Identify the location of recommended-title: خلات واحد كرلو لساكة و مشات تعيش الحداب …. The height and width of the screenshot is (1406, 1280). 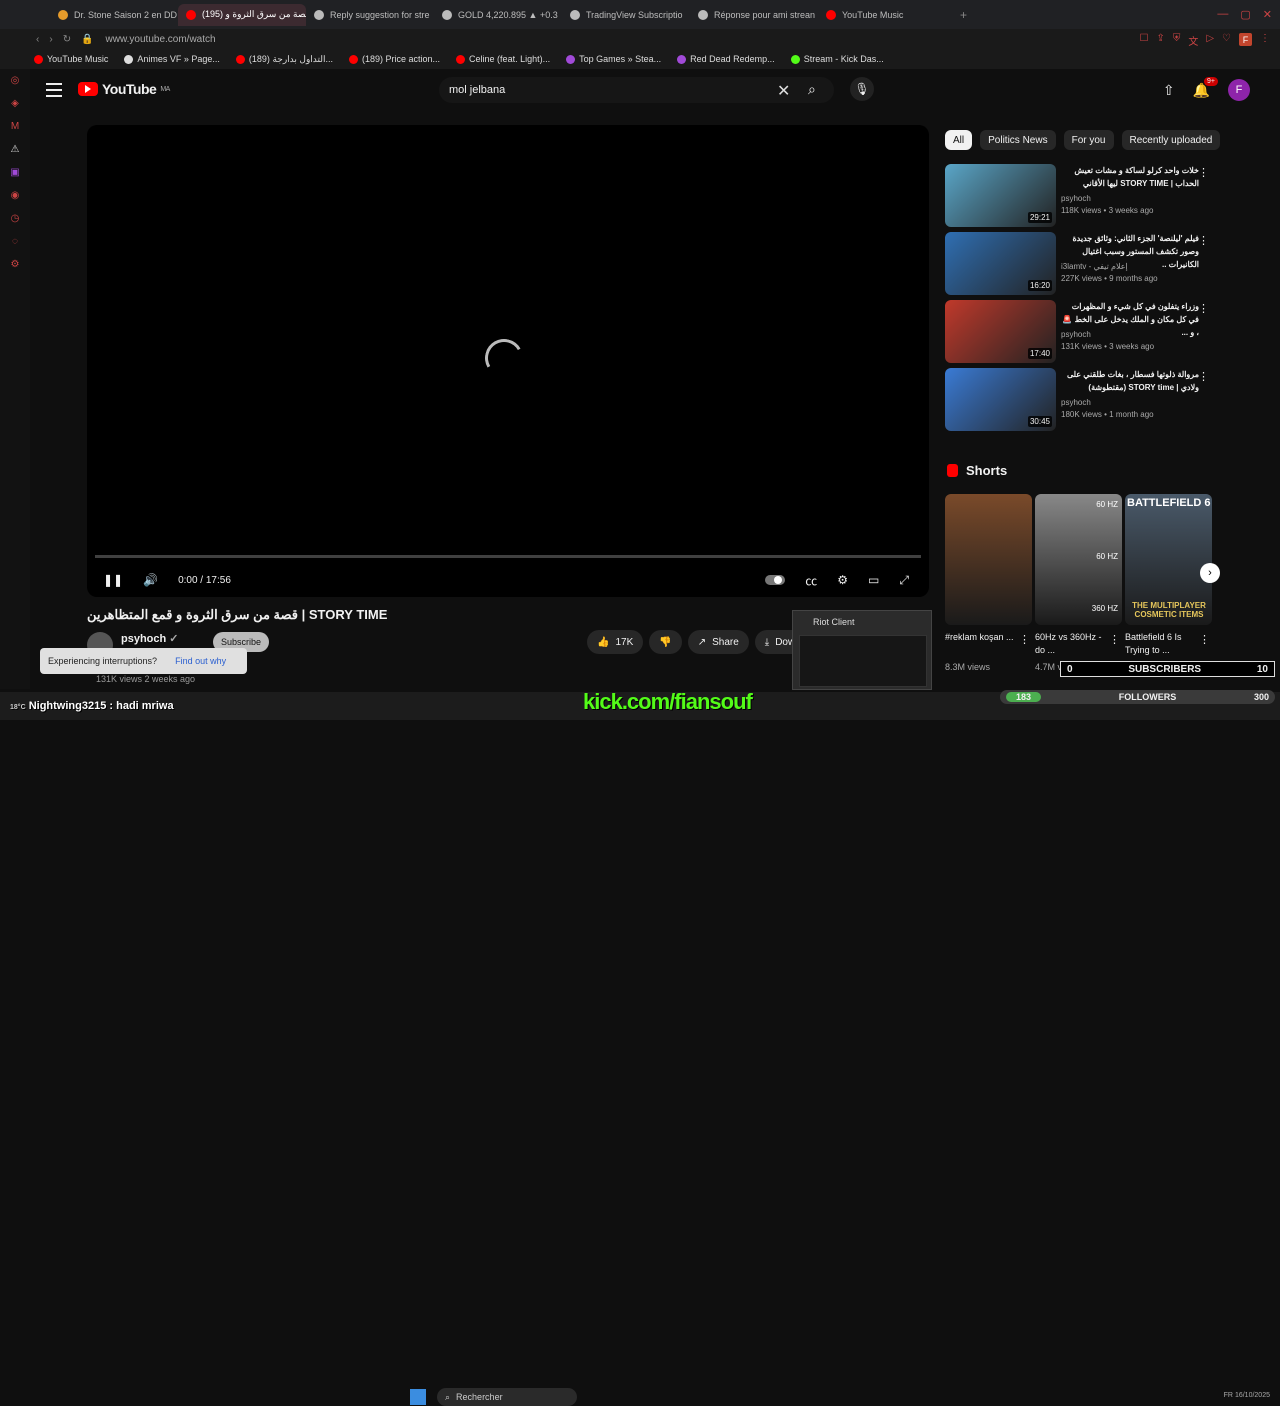
(1130, 177).